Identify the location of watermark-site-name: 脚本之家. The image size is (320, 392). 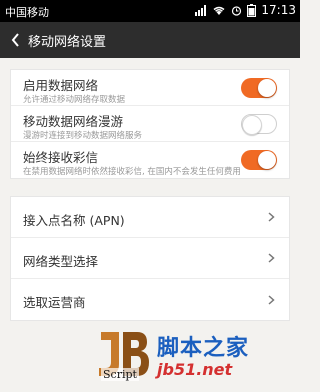
(203, 348).